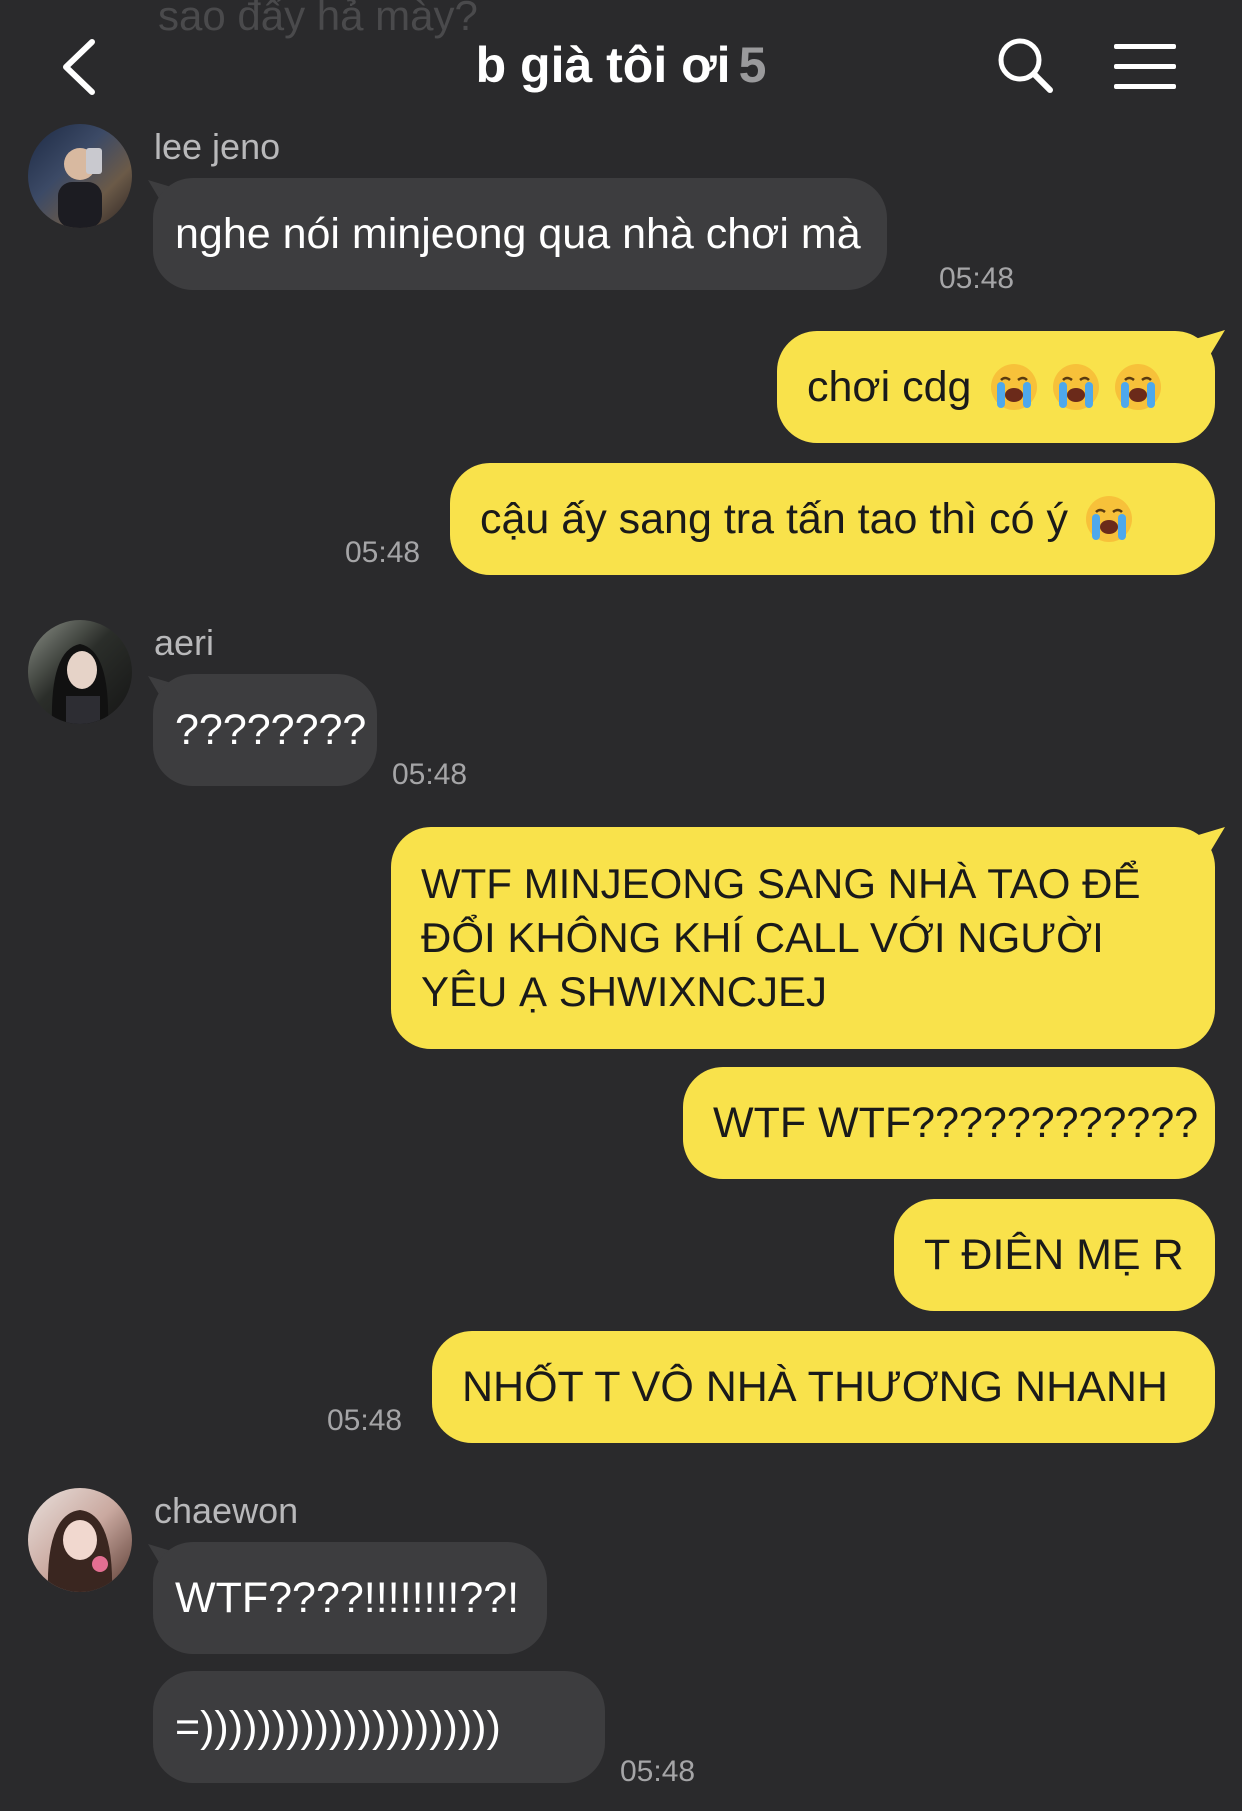 The height and width of the screenshot is (1811, 1242). I want to click on hamburger-menu-icon, so click(1145, 66).